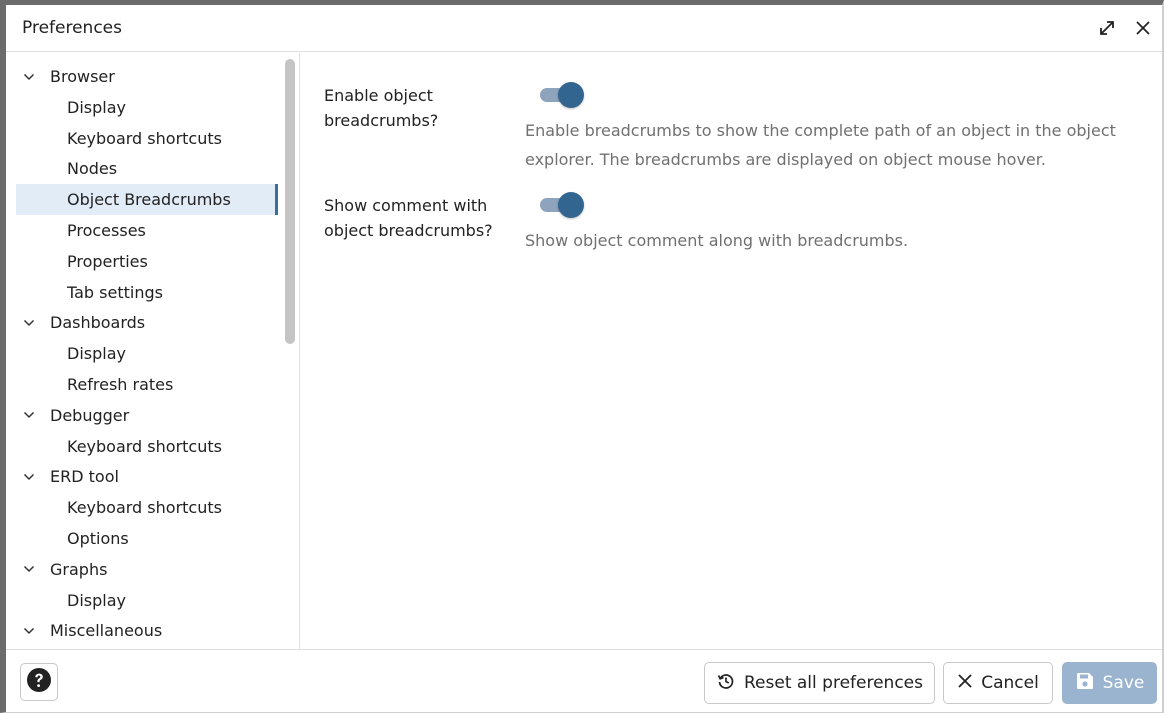  What do you see at coordinates (147, 76) in the screenshot?
I see `tree-group-item: Browser` at bounding box center [147, 76].